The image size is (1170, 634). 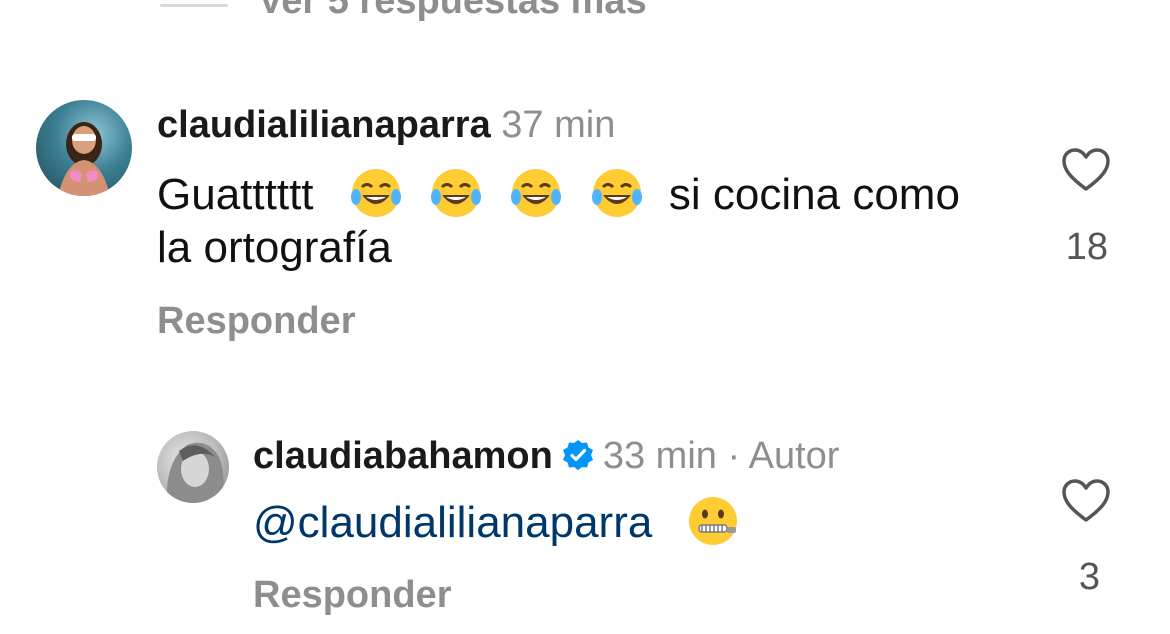 What do you see at coordinates (659, 456) in the screenshot?
I see `comment-time: 33 min` at bounding box center [659, 456].